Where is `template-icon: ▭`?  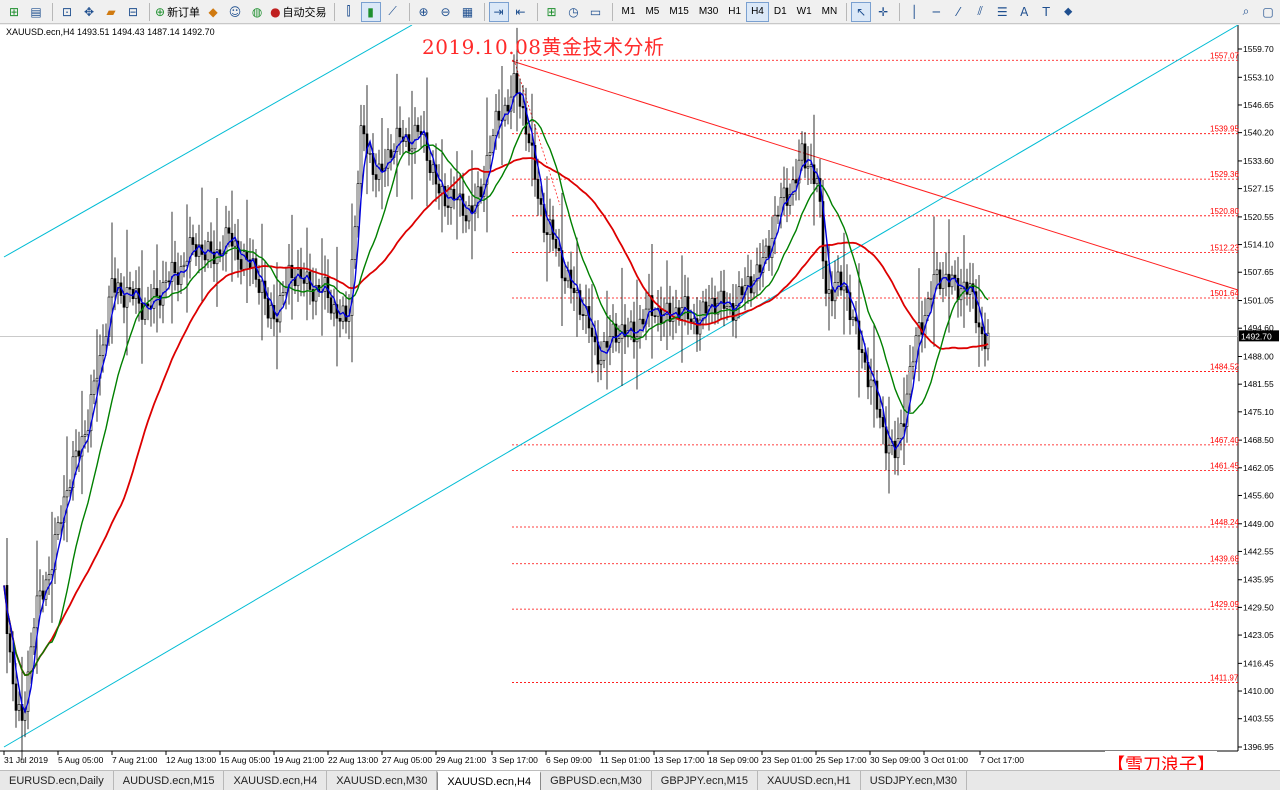
template-icon: ▭ is located at coordinates (595, 11).